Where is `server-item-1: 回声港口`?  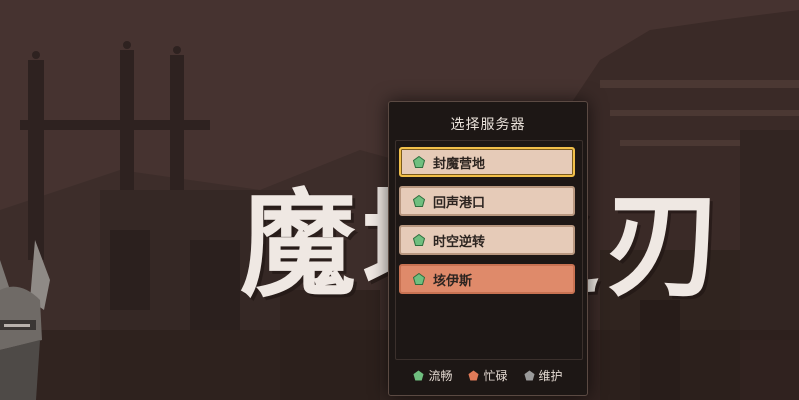 server-item-1: 回声港口 is located at coordinates (487, 201).